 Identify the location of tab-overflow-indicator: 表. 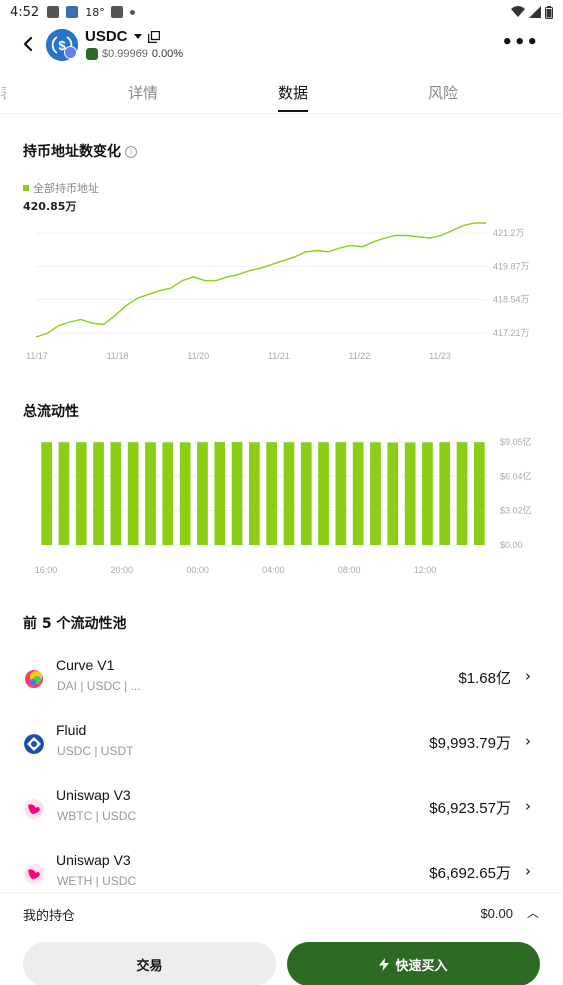
(3, 92).